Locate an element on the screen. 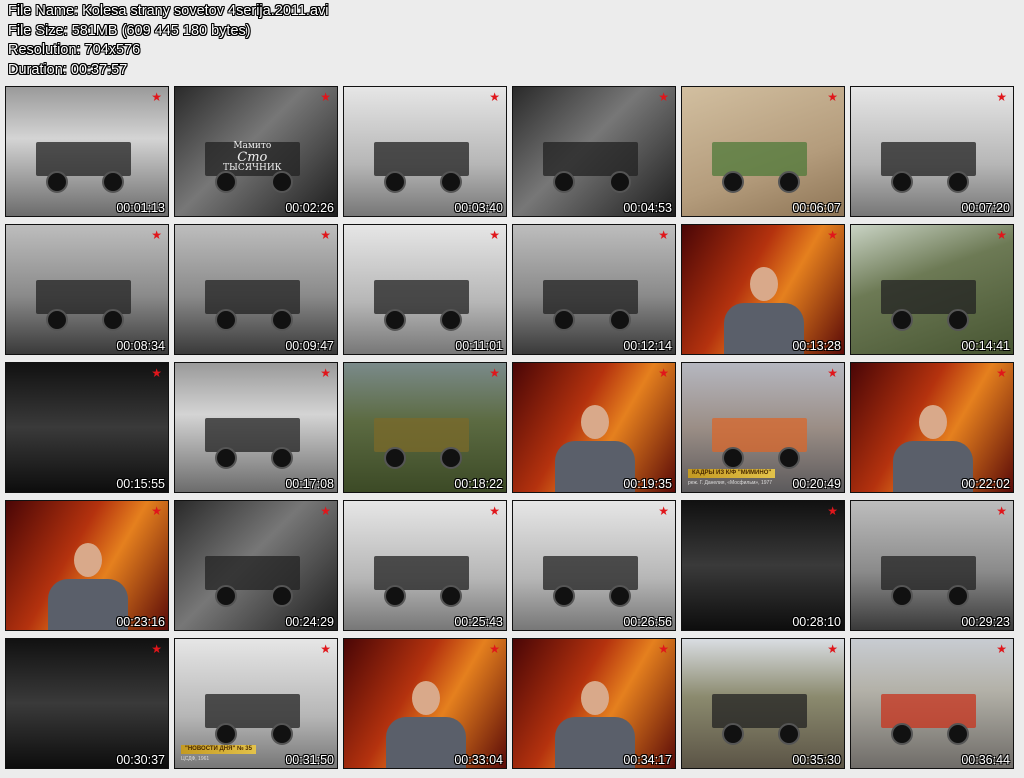 This screenshot has width=1024, height=778. video-thumbnail: ★ 00:11:01 is located at coordinates (425, 289).